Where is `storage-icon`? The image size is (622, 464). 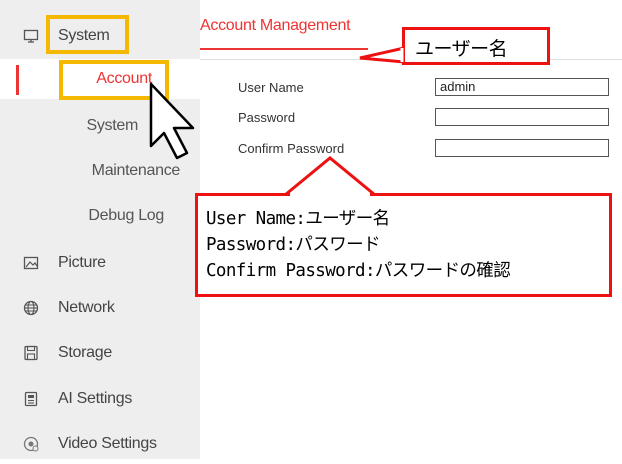 storage-icon is located at coordinates (31, 353).